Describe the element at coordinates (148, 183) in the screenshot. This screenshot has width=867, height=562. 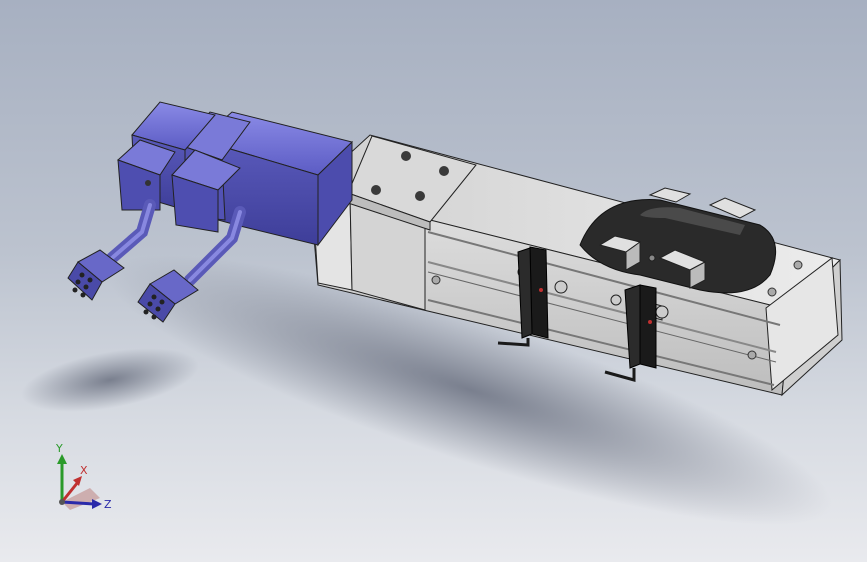
I see `connector-screw` at that location.